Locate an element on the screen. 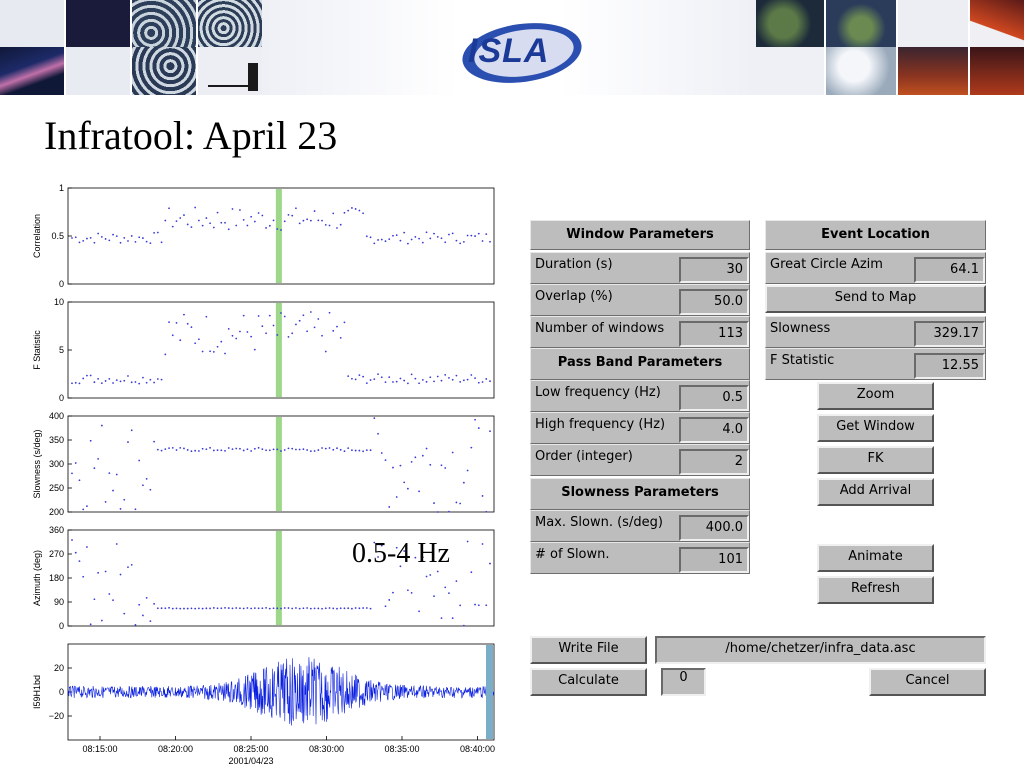 The width and height of the screenshot is (1024, 770). add-arrival-button: Add Arrival is located at coordinates (875, 492).